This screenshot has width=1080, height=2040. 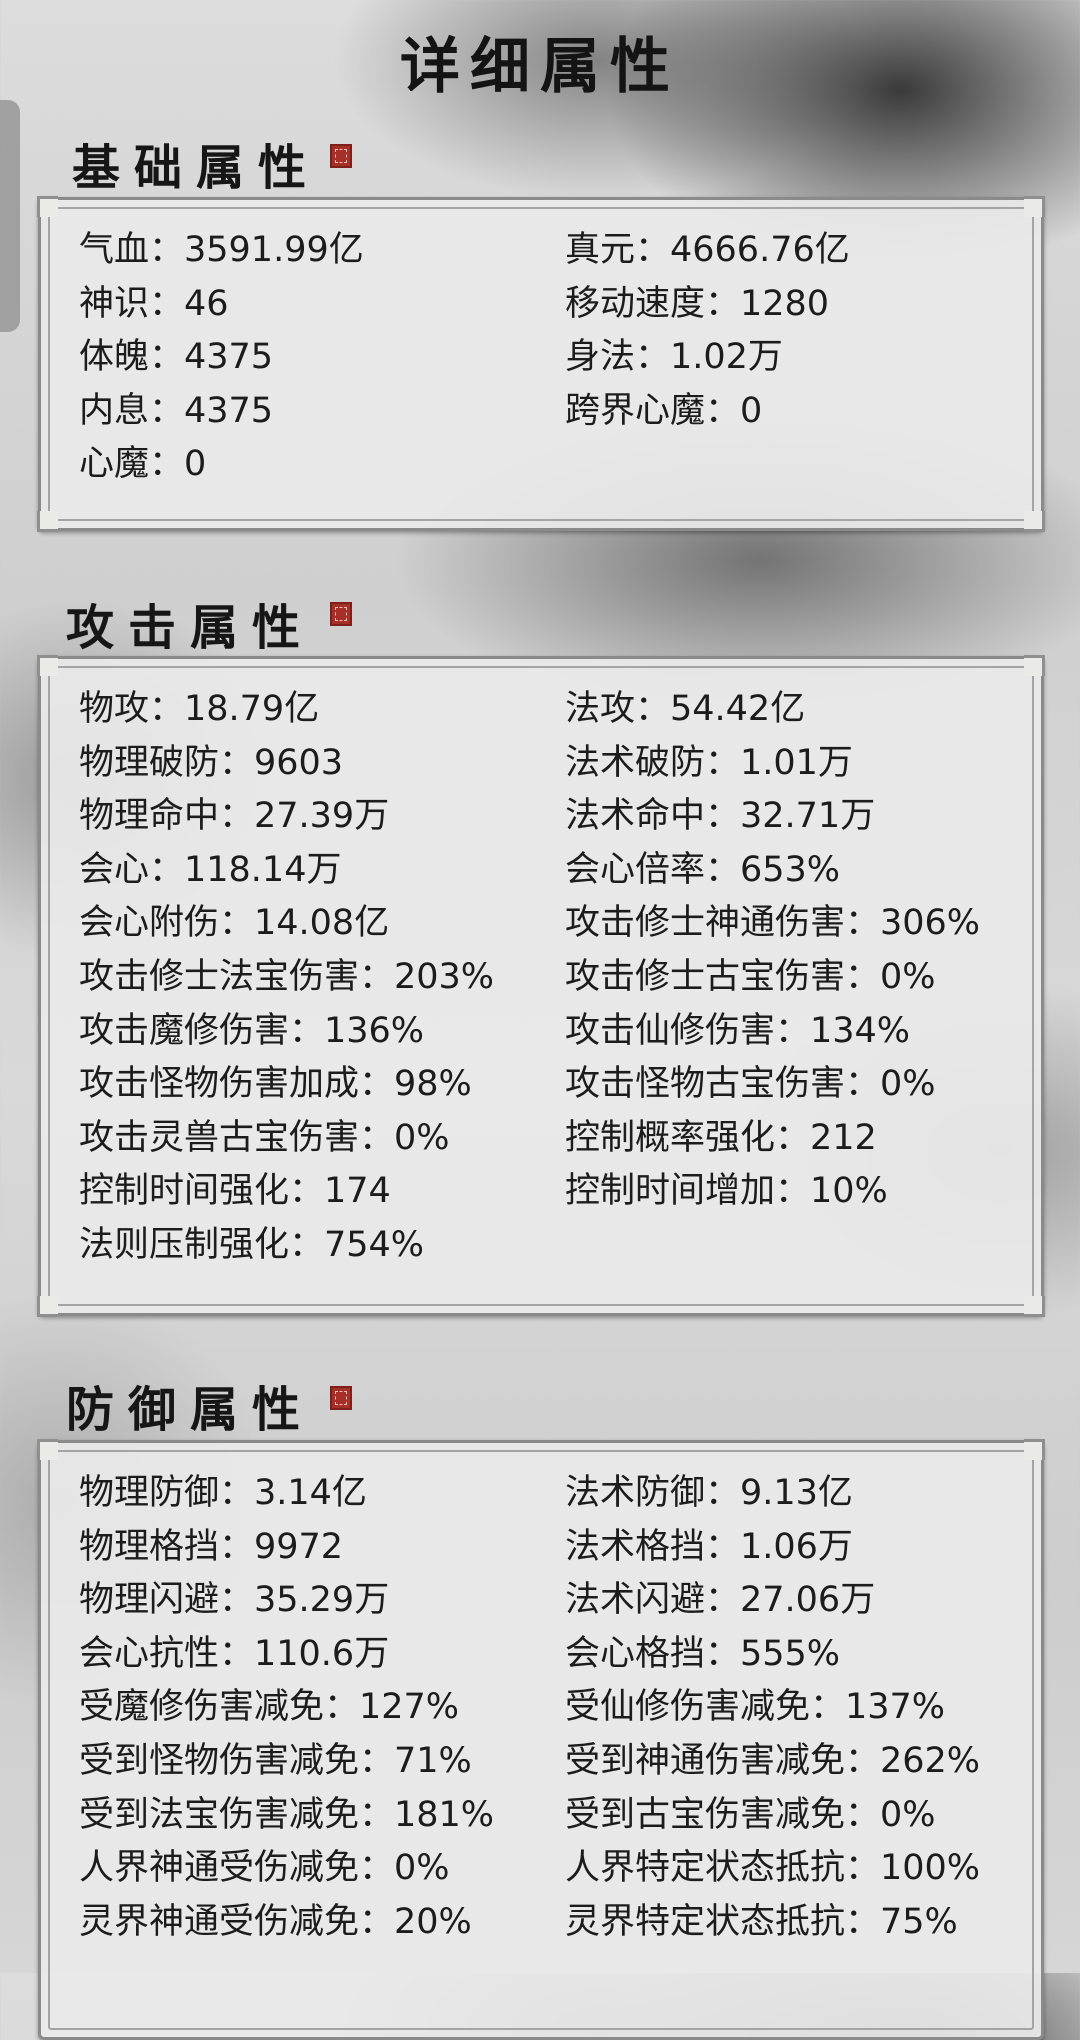 I want to click on attr-magic-dodge: 法术闪避：27.06万, so click(x=720, y=1600).